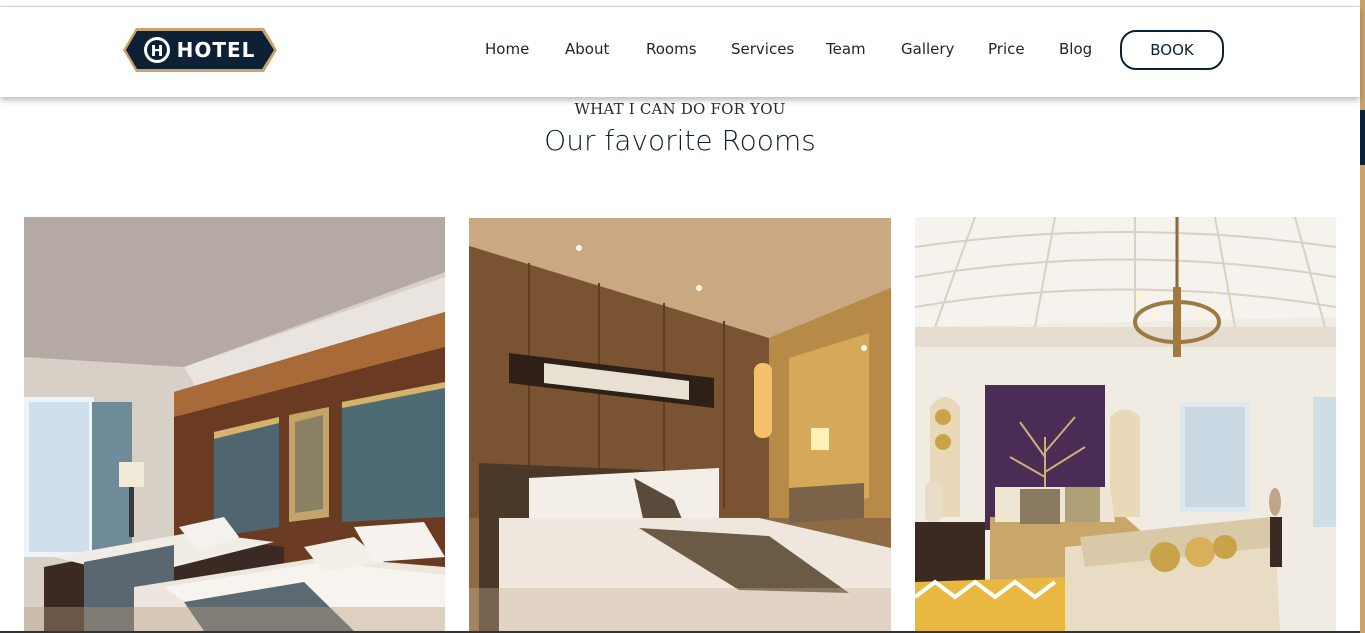 The width and height of the screenshot is (1365, 633). Describe the element at coordinates (216, 50) in the screenshot. I see `logo-text: HOTEL` at that location.